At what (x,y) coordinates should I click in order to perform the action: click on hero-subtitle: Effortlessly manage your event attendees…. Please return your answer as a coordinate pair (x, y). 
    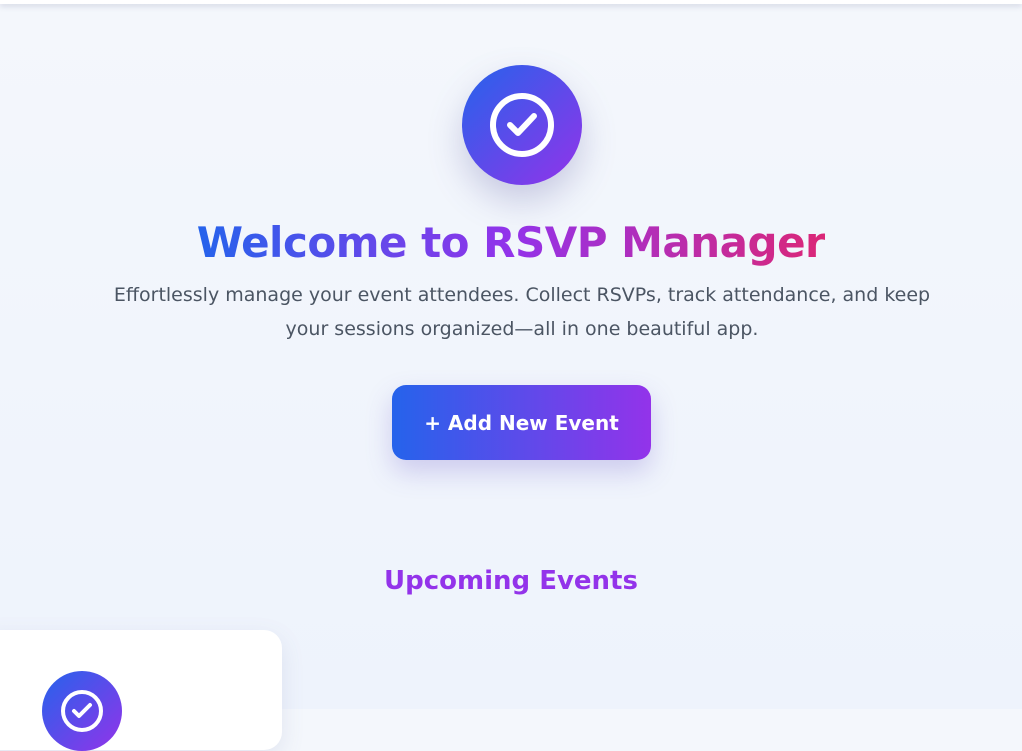
    Looking at the image, I should click on (522, 312).